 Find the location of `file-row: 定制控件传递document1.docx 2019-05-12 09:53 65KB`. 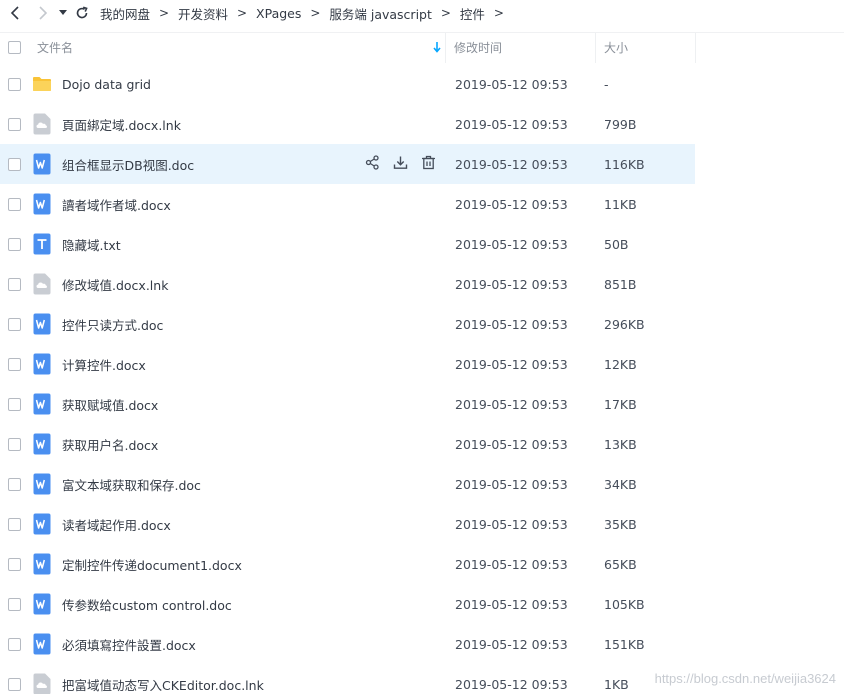

file-row: 定制控件传递document1.docx 2019-05-12 09:53 65KB is located at coordinates (347, 564).